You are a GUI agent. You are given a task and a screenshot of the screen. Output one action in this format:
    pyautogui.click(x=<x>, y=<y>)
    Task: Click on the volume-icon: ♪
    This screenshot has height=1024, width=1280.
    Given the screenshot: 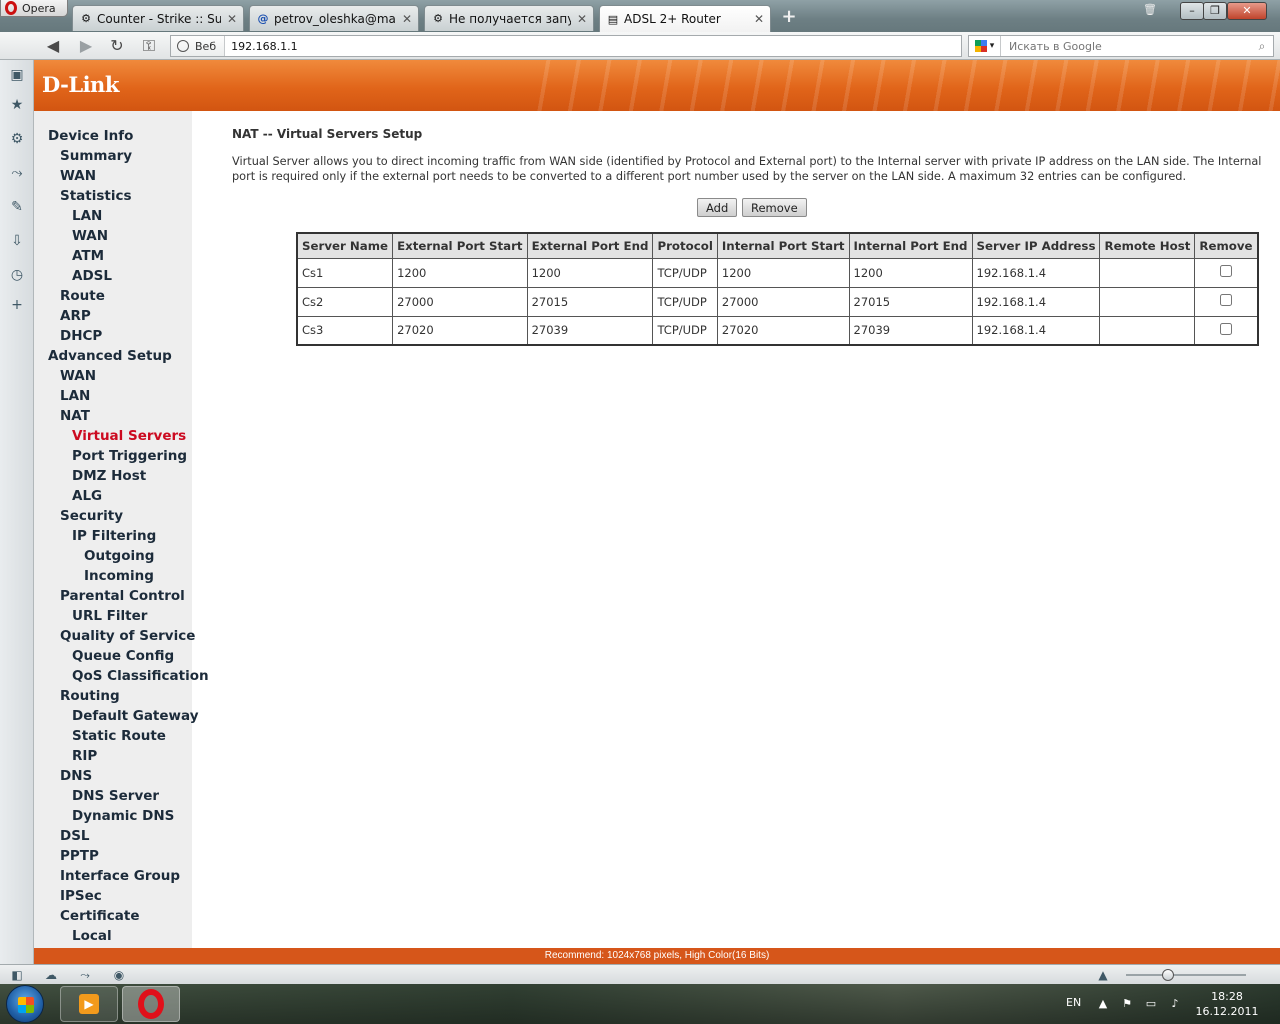 What is the action you would take?
    pyautogui.click(x=1175, y=1004)
    